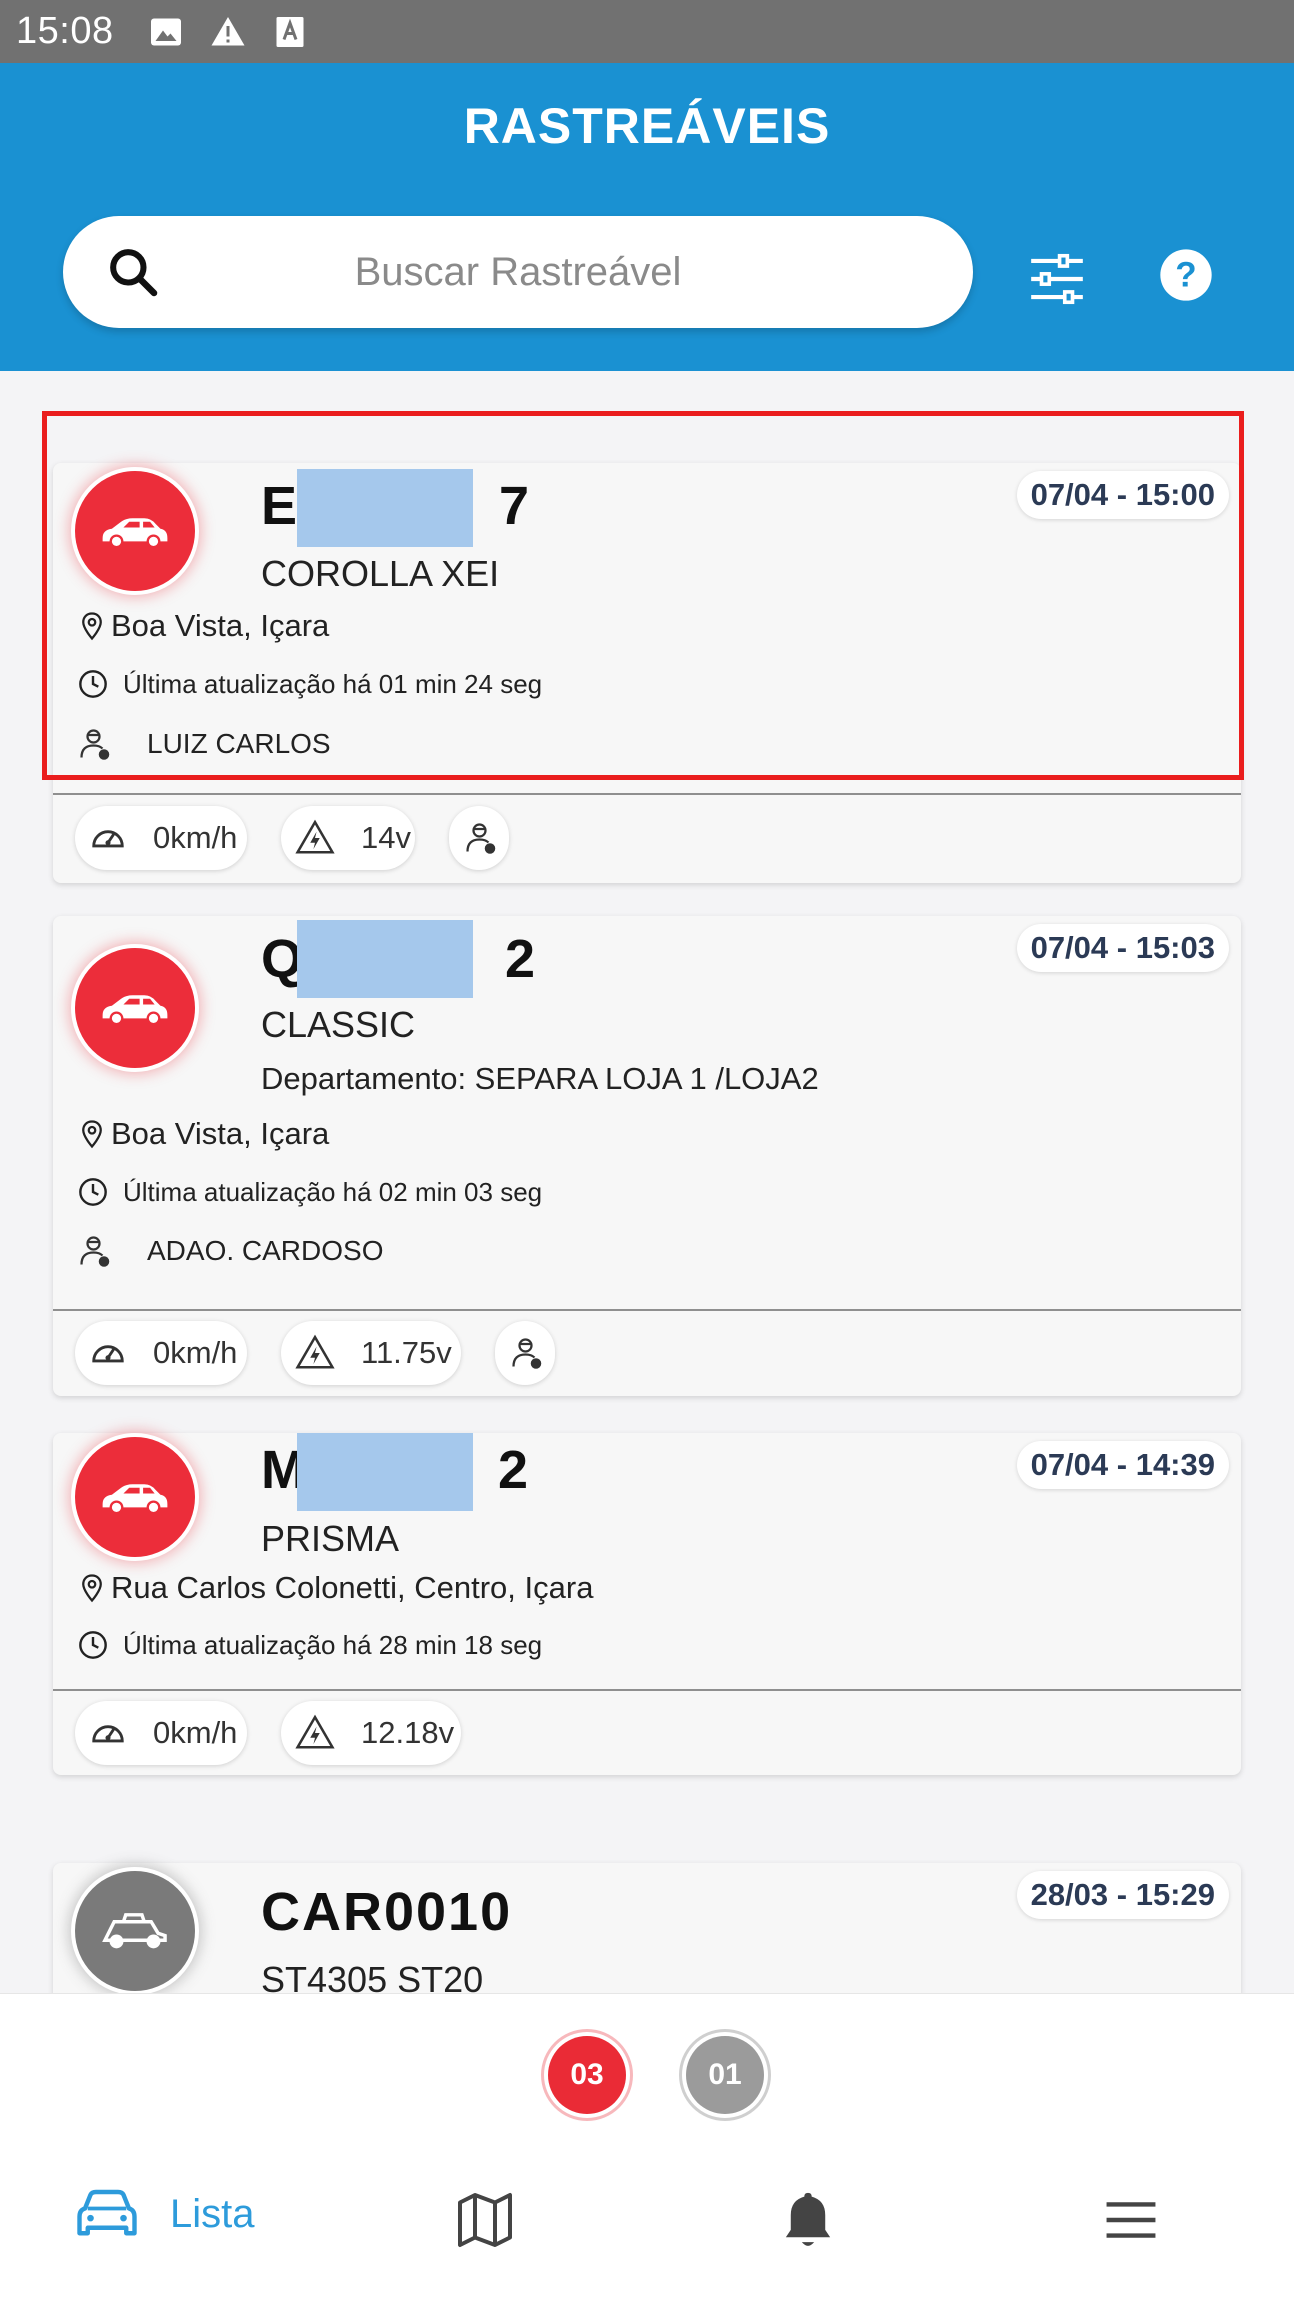  What do you see at coordinates (290, 31) in the screenshot?
I see `font-icon` at bounding box center [290, 31].